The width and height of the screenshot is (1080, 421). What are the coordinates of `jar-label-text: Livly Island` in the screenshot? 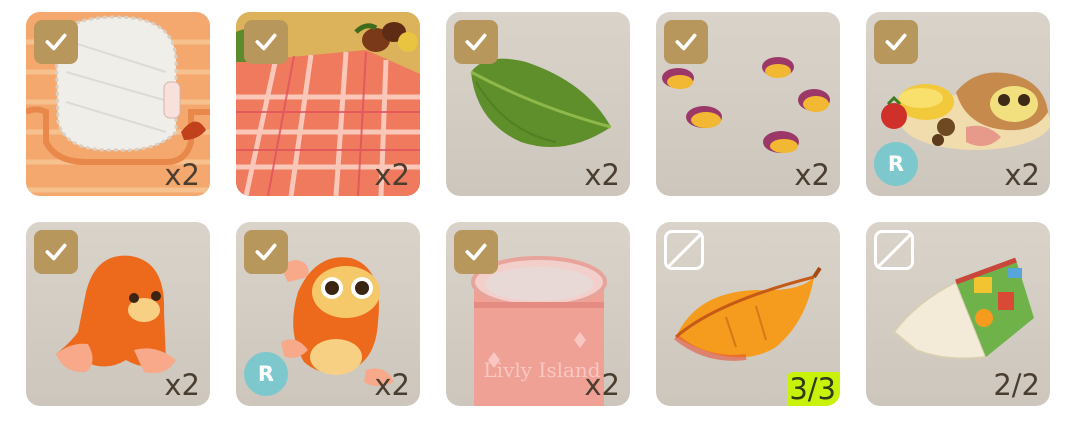 It's located at (541, 370).